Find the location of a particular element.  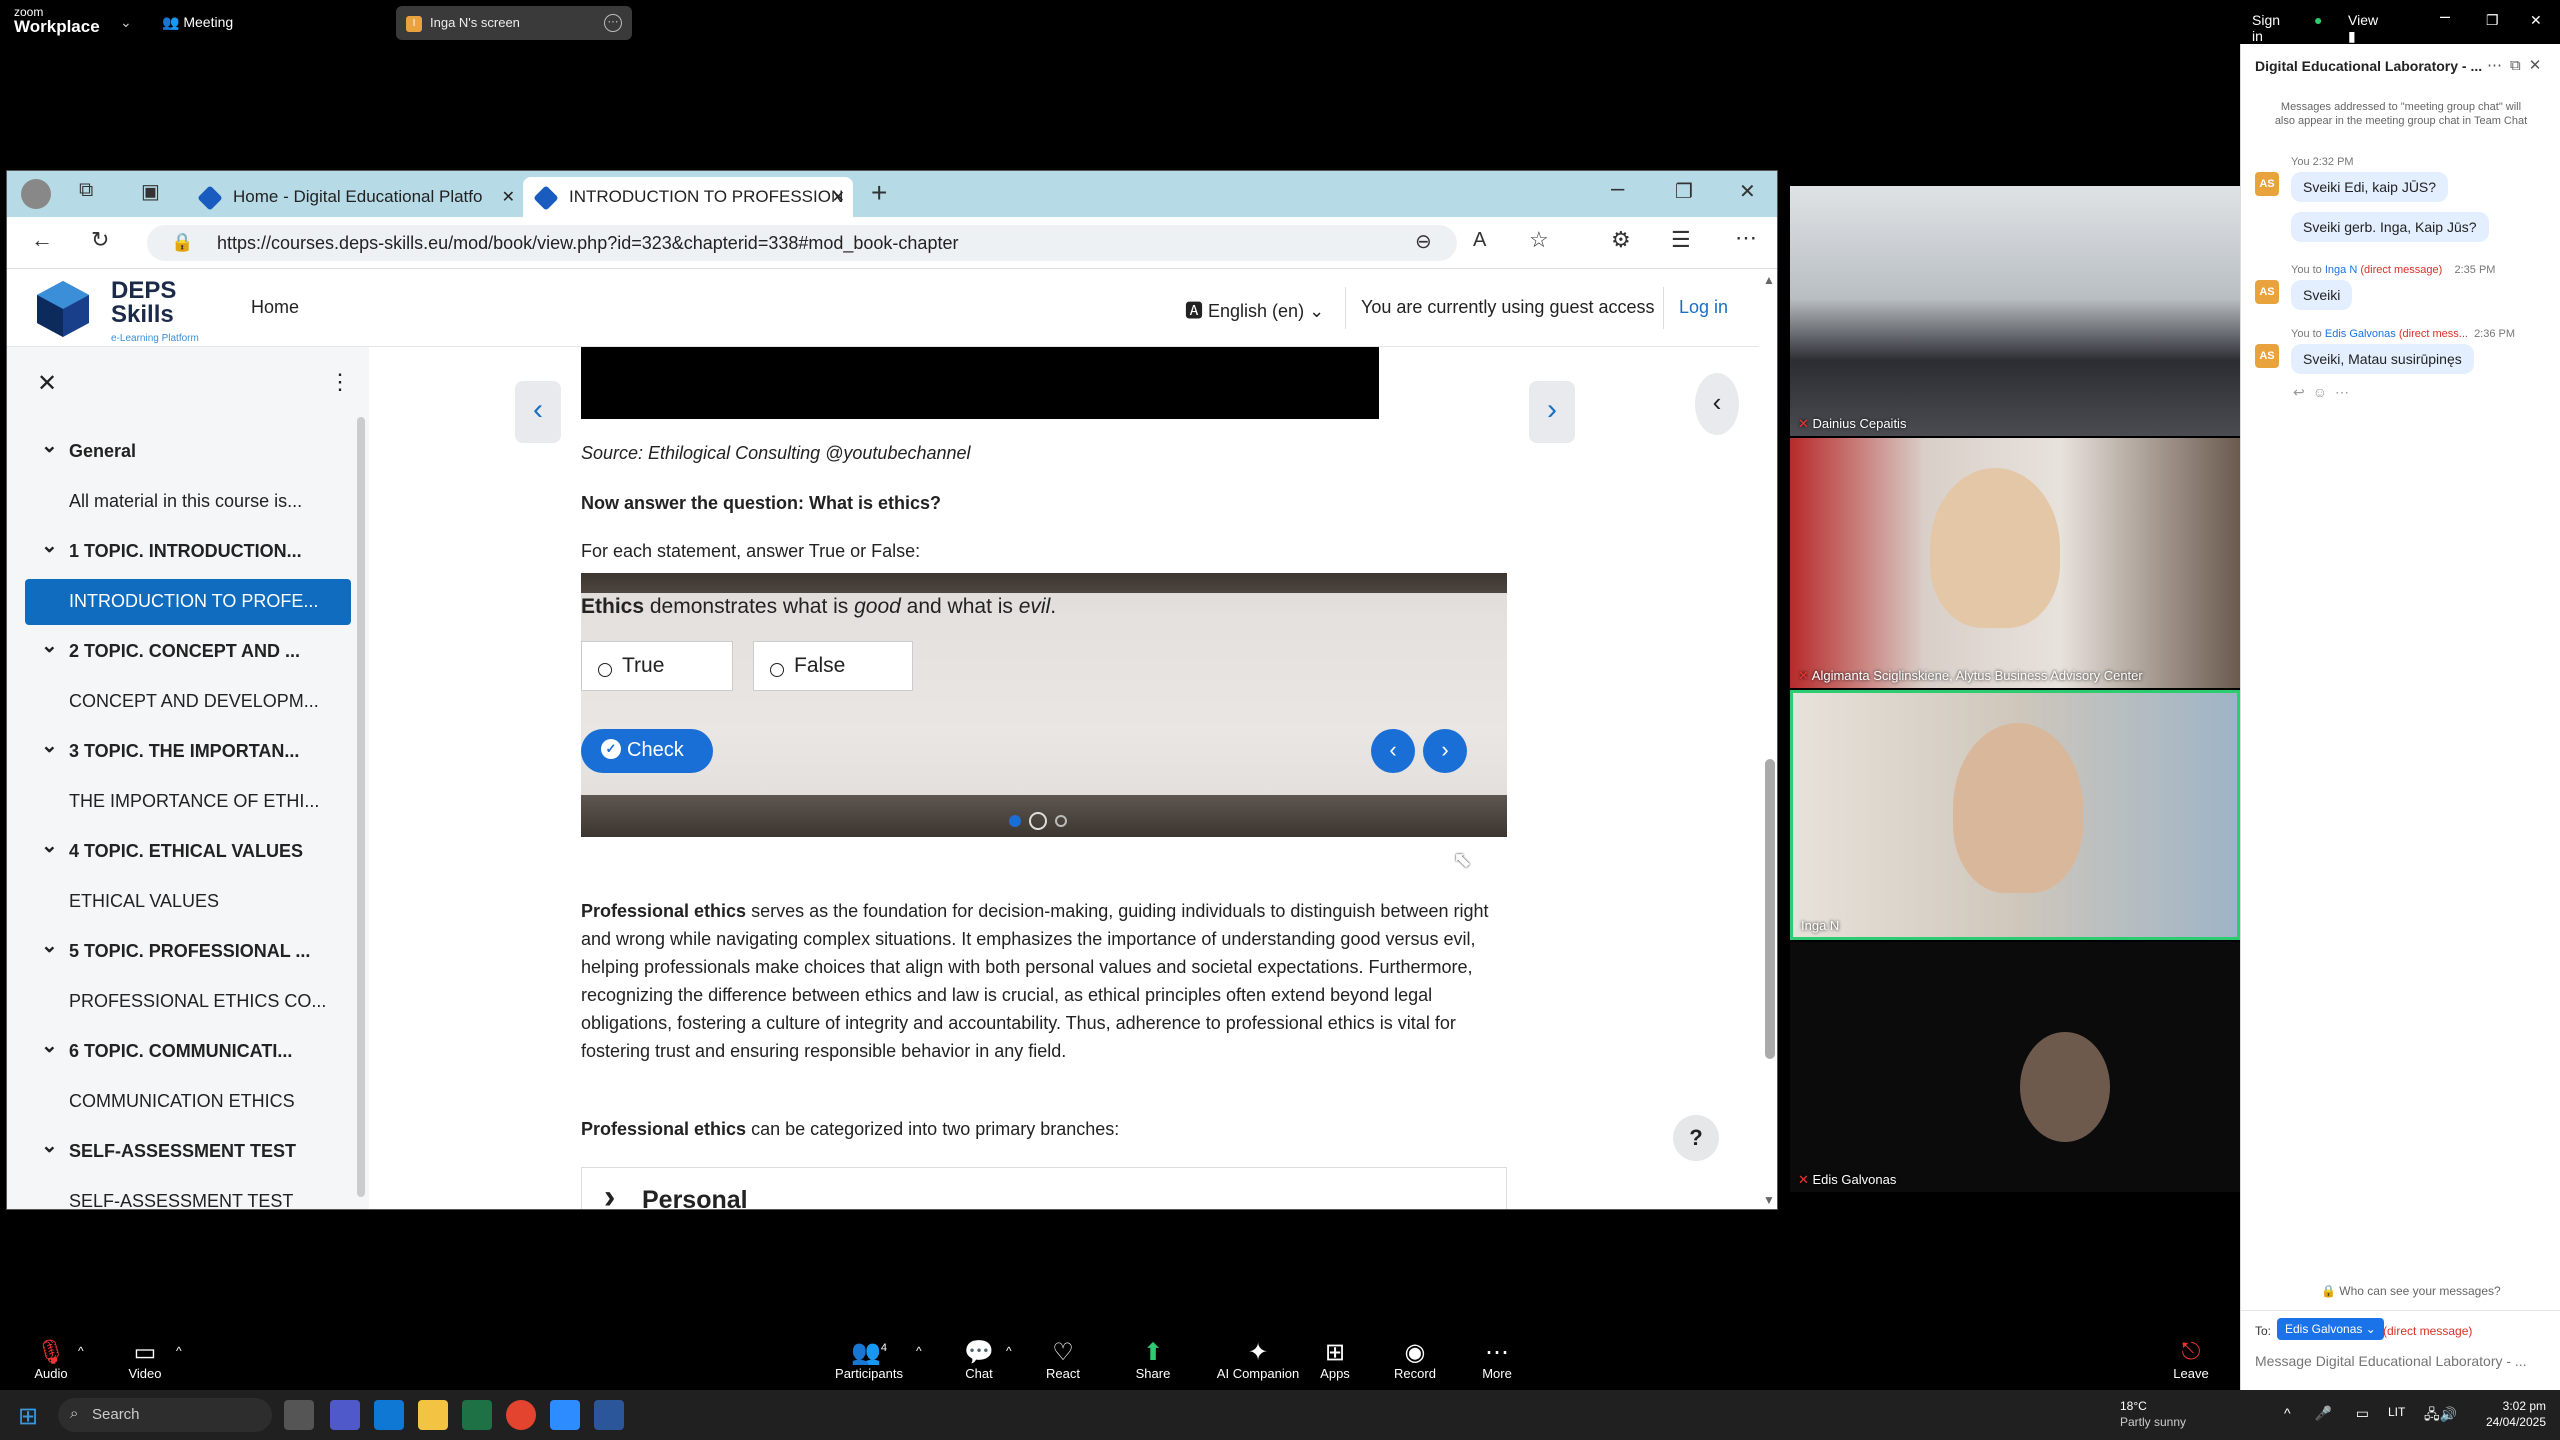

prev-chapter-button: ‹ is located at coordinates (538, 412).